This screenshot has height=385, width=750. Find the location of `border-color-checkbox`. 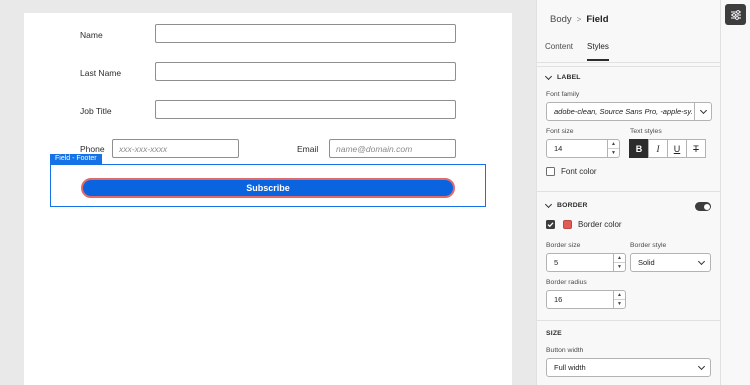

border-color-checkbox is located at coordinates (550, 224).